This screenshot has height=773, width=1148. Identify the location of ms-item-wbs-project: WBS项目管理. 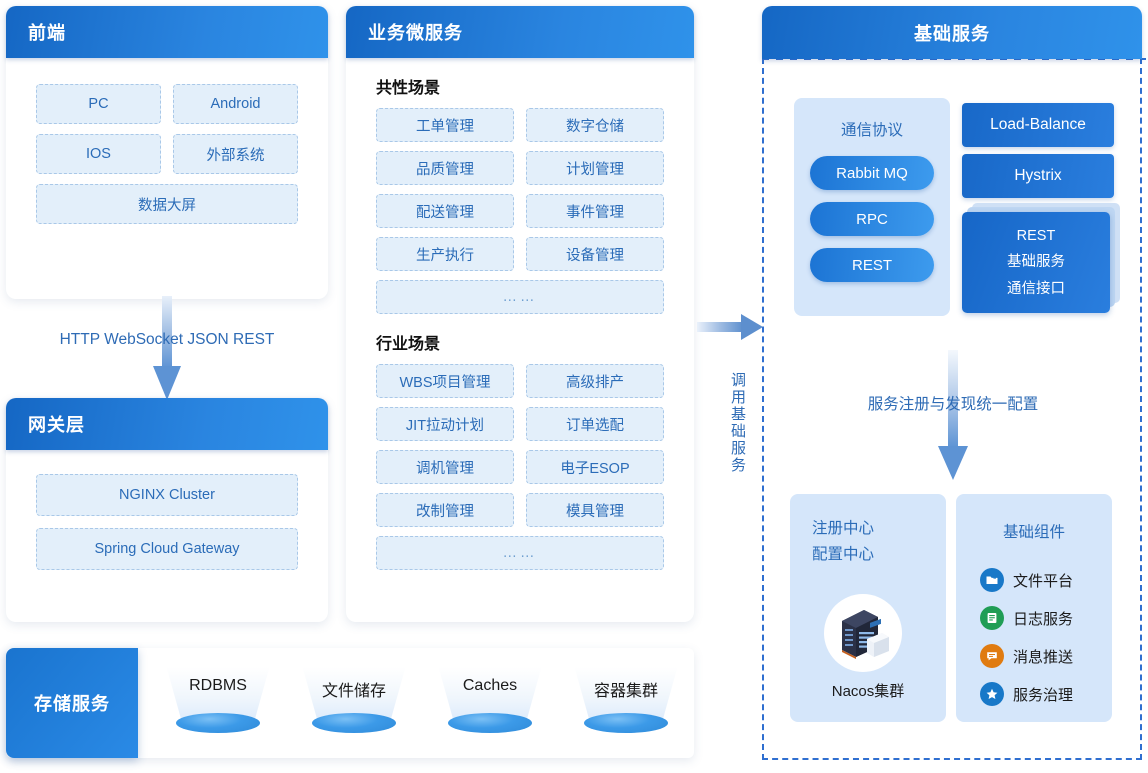
(445, 381).